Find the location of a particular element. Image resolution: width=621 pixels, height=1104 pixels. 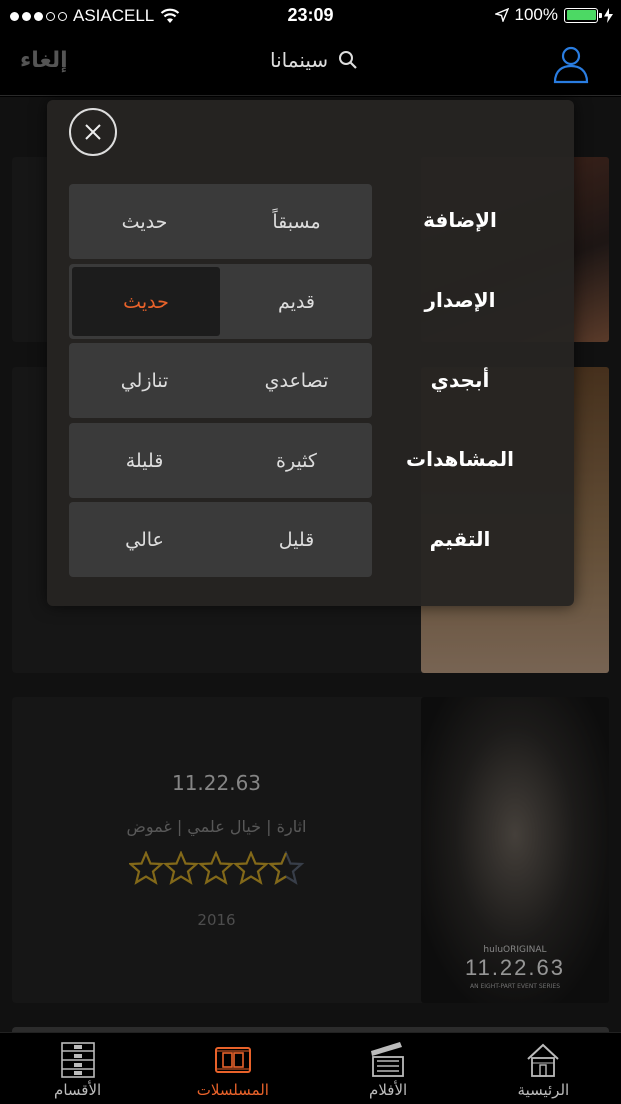

close-button is located at coordinates (93, 132).